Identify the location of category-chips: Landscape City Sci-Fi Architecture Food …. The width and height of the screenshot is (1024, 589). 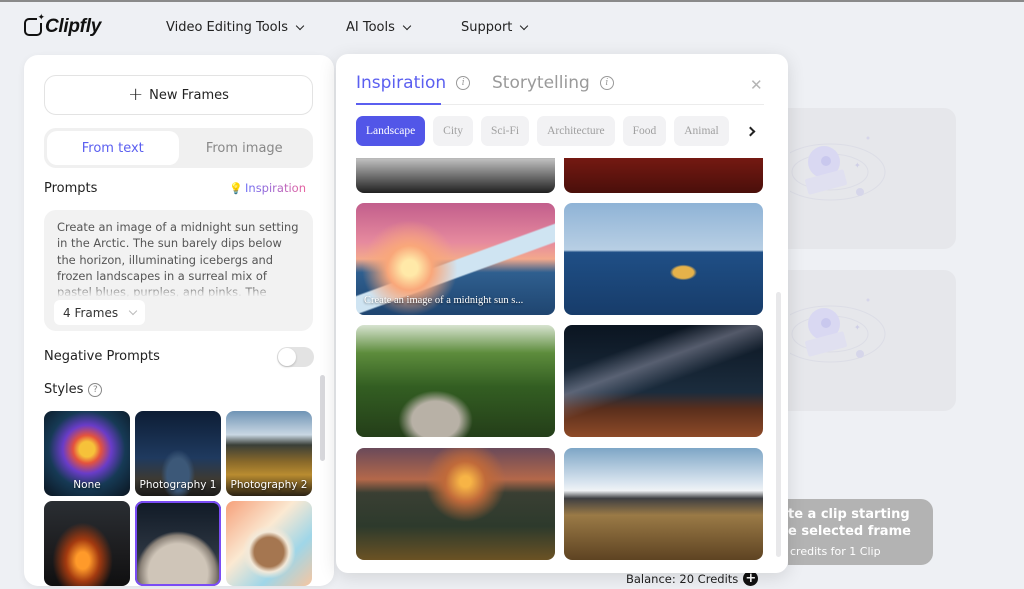
(542, 131).